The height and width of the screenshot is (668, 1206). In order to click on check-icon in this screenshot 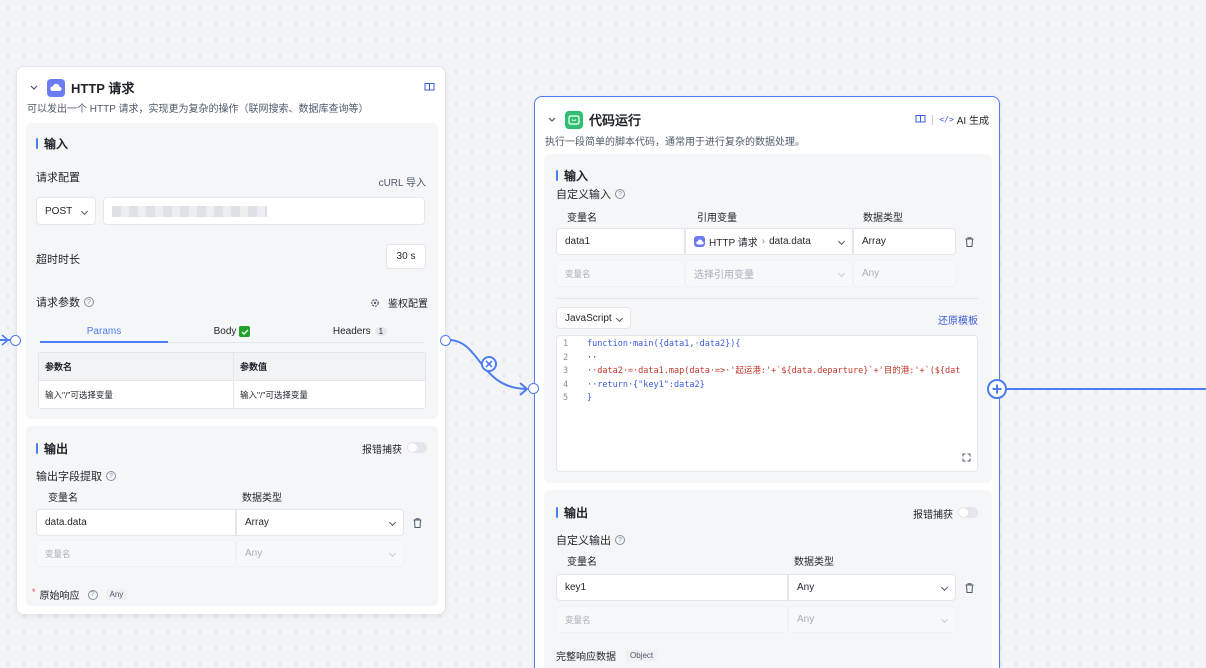, I will do `click(245, 331)`.